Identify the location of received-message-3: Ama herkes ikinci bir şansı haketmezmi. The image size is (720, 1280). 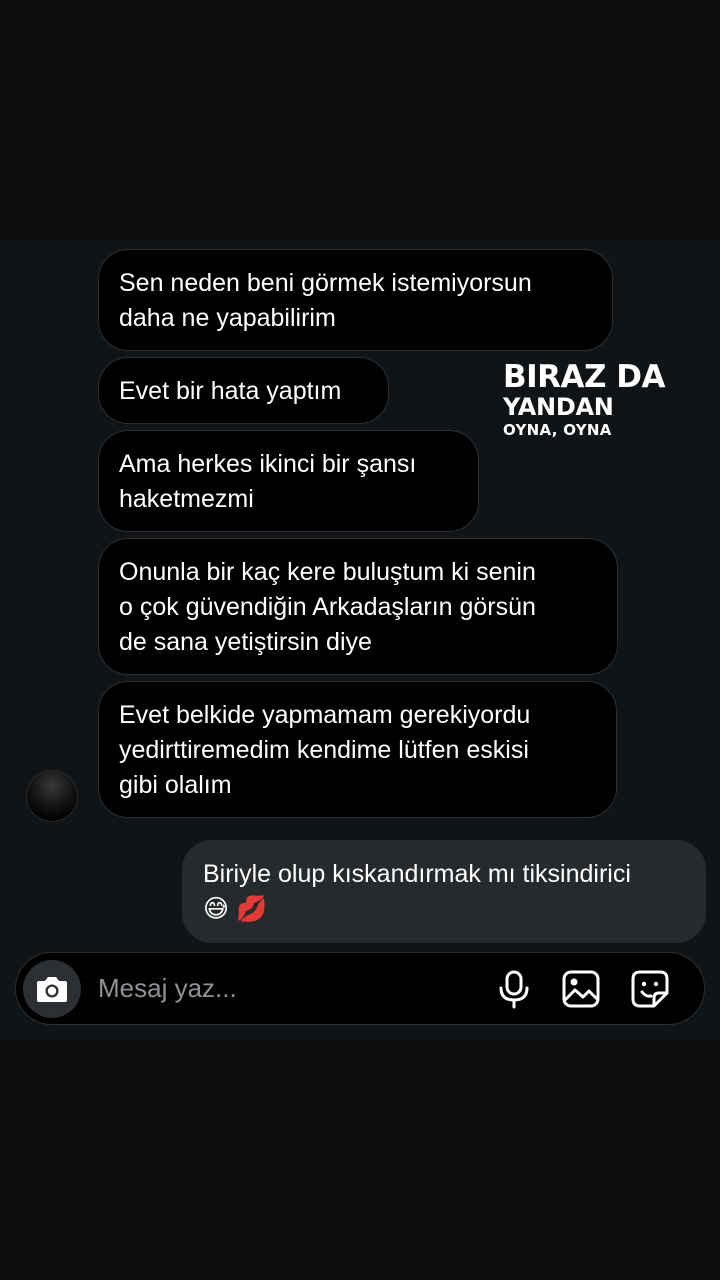
(288, 481).